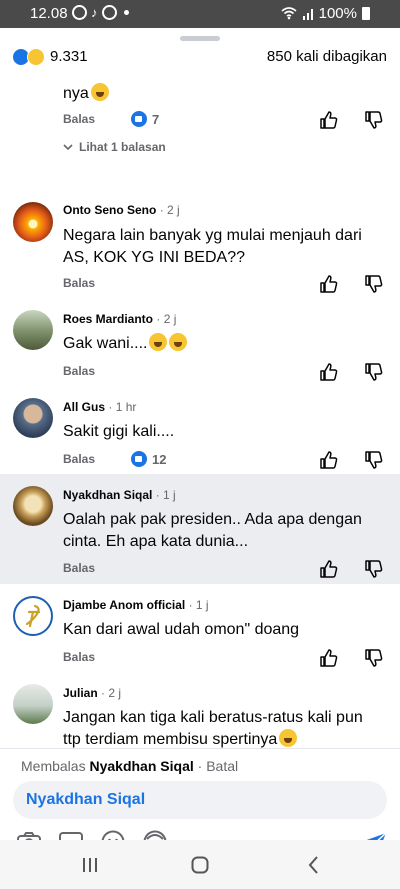  I want to click on status-right: 100%, so click(325, 13).